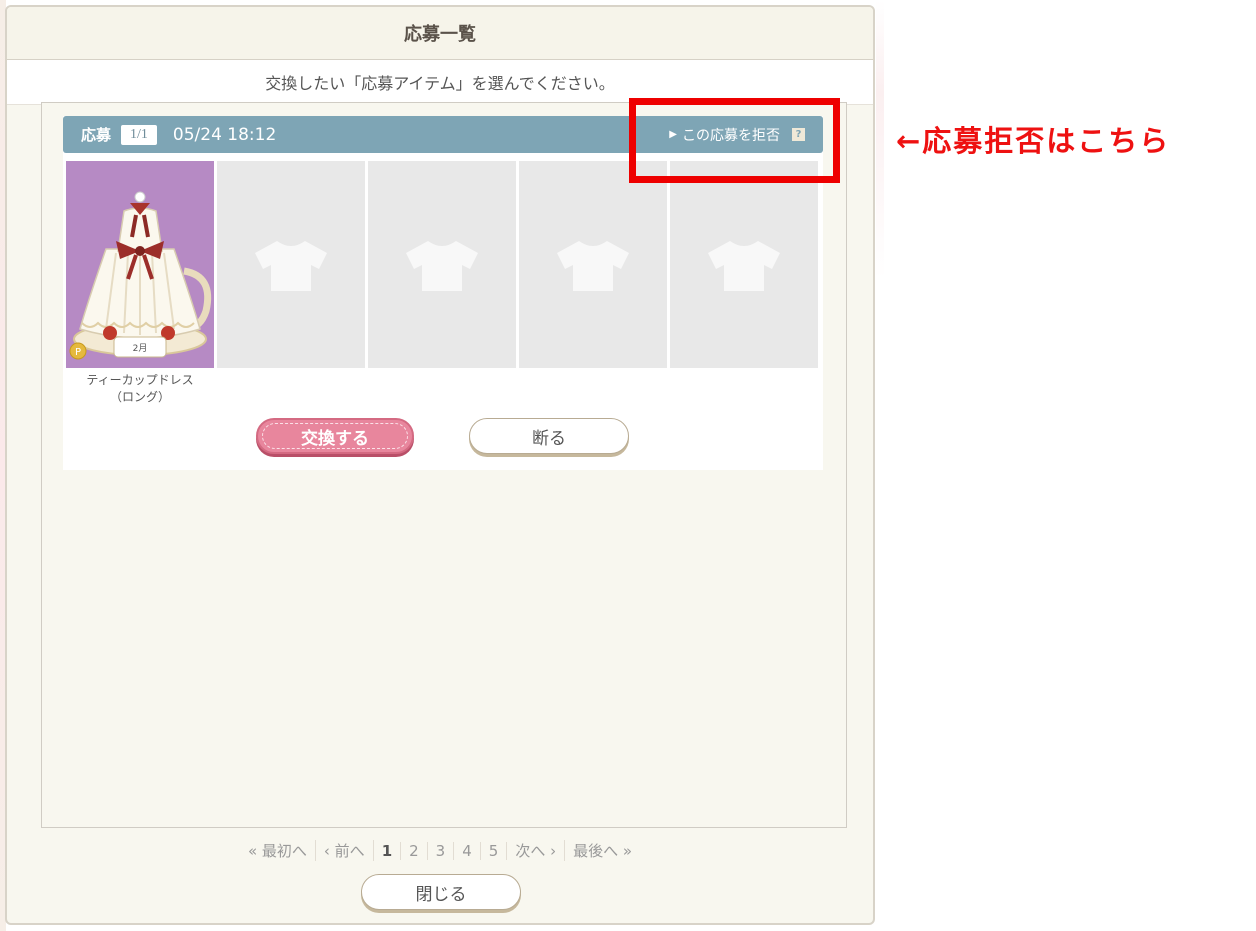 This screenshot has height=931, width=1256. I want to click on exchange-button-label: 交換する, so click(335, 438).